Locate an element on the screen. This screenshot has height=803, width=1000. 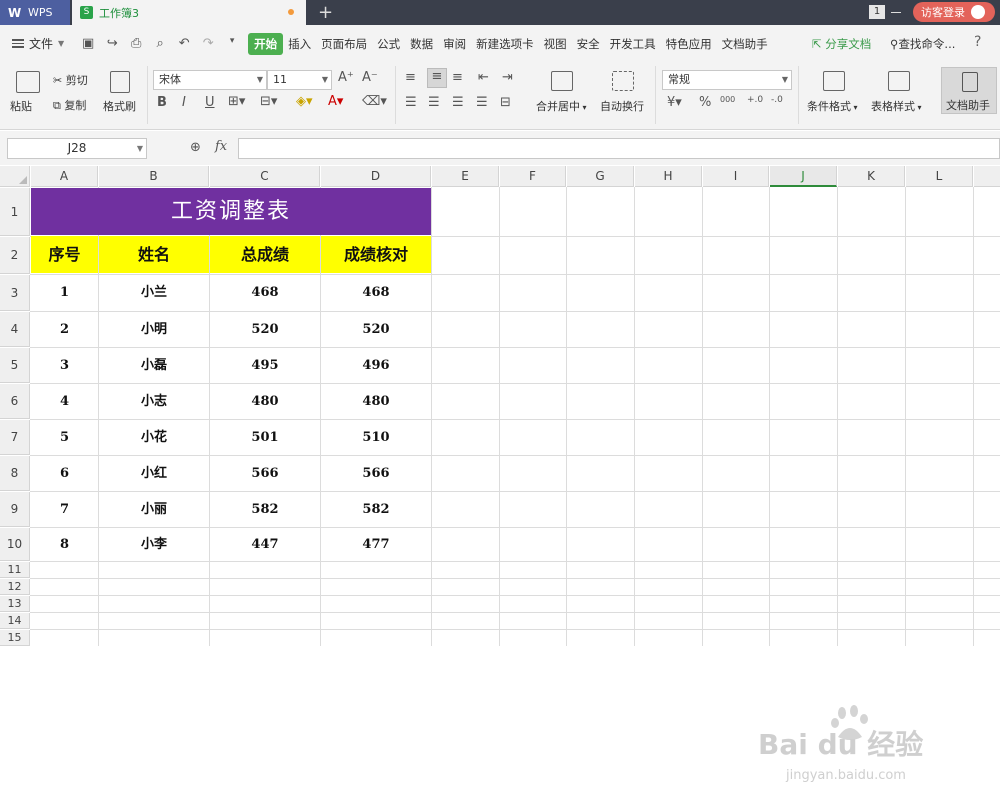
customize-chevron-icon: ▾ is located at coordinates (232, 43).